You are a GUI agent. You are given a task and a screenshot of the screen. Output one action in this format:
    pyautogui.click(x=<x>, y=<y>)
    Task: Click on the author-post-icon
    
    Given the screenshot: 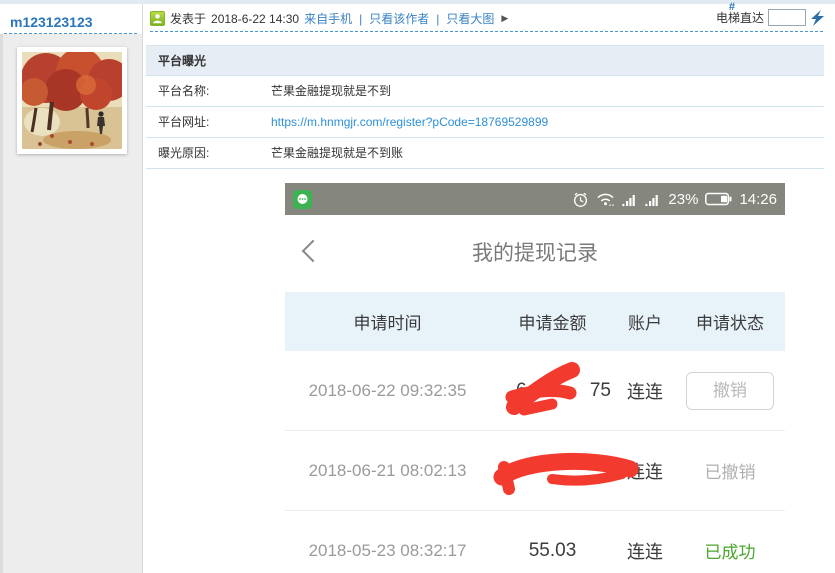 What is the action you would take?
    pyautogui.click(x=157, y=18)
    